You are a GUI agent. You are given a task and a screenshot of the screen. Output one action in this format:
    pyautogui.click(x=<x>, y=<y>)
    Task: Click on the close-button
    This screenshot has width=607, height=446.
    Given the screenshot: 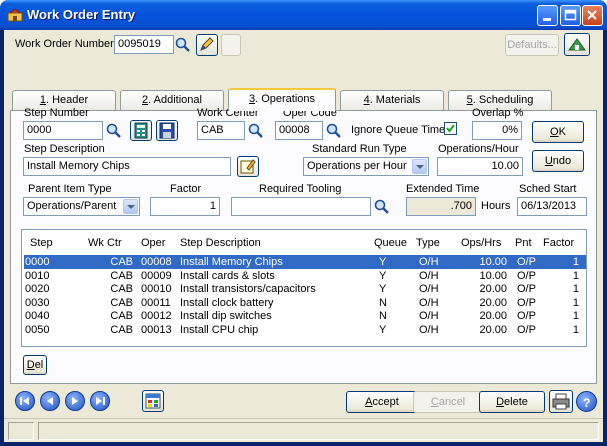 What is the action you would take?
    pyautogui.click(x=592, y=15)
    